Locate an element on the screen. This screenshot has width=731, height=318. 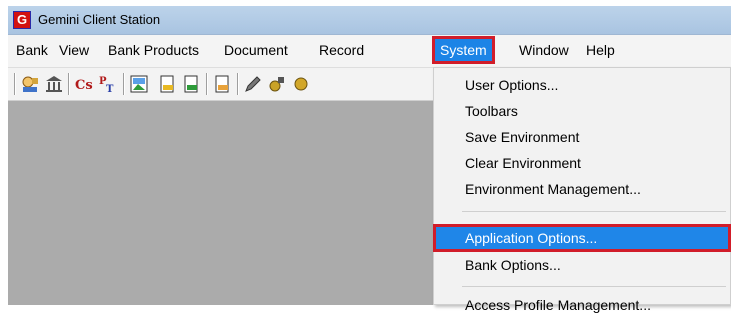
menu-item-toolbars: Toolbars is located at coordinates (582, 111).